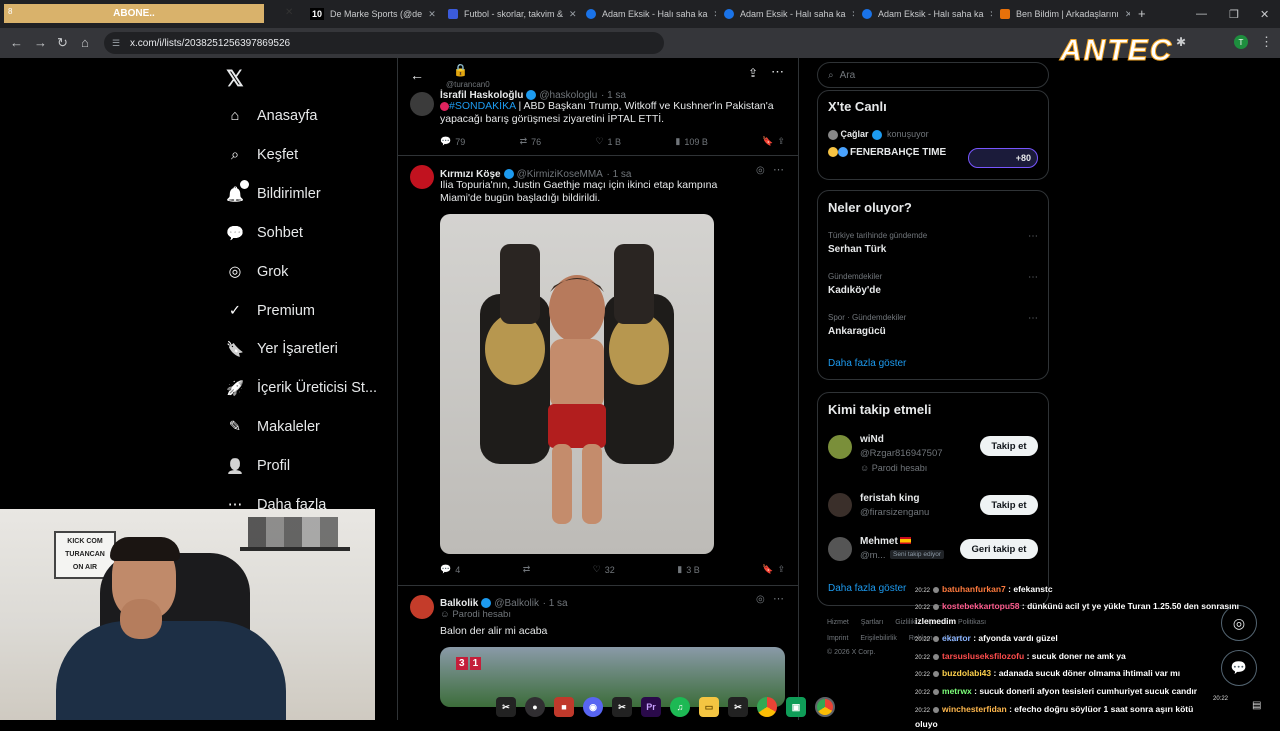 The width and height of the screenshot is (1280, 731). I want to click on live-host: Çağlar konuşuyor, so click(878, 134).